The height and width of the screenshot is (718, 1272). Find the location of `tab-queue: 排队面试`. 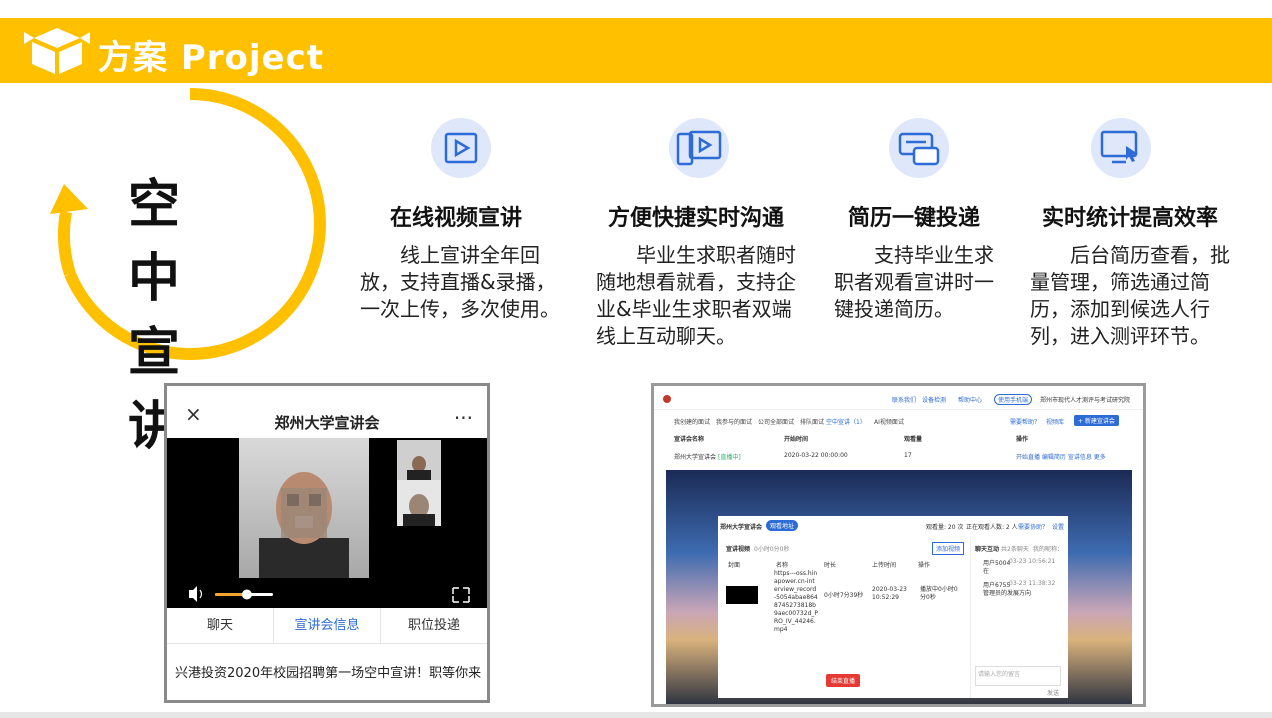

tab-queue: 排队面试 is located at coordinates (812, 421).